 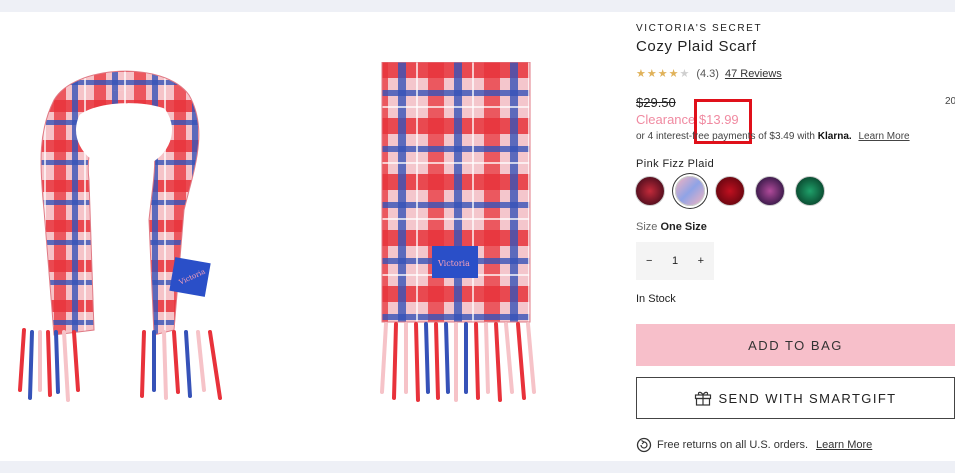 I want to click on gift-icon, so click(x=703, y=398).